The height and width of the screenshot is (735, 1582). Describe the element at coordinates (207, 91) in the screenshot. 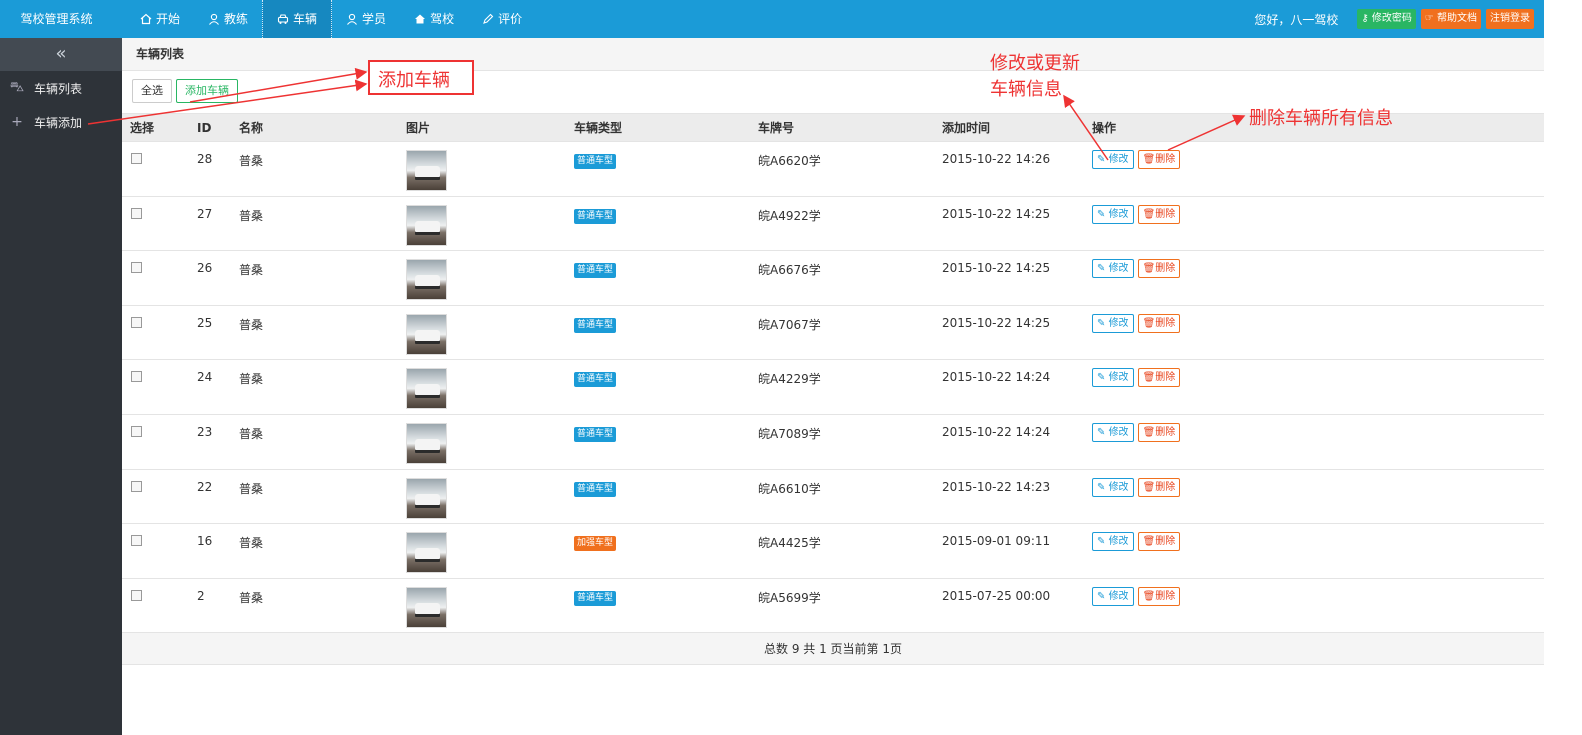

I see `add-vehicle-button: 添加车辆` at that location.